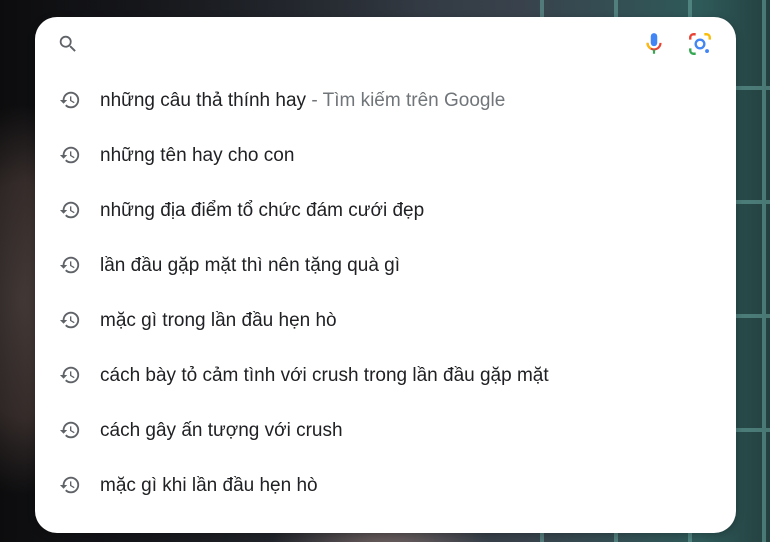 This screenshot has height=542, width=770. Describe the element at coordinates (68, 44) in the screenshot. I see `search-icon` at that location.